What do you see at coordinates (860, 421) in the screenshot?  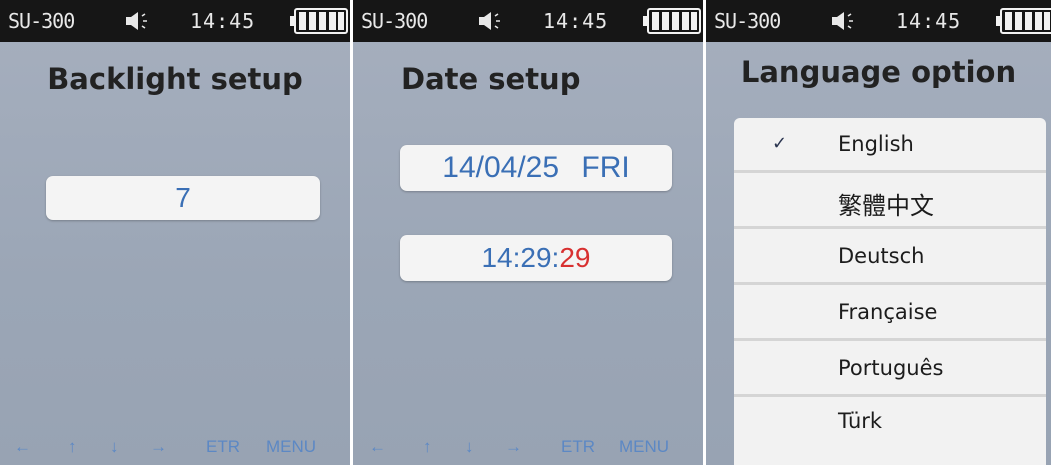 I see `language-label: Türk` at bounding box center [860, 421].